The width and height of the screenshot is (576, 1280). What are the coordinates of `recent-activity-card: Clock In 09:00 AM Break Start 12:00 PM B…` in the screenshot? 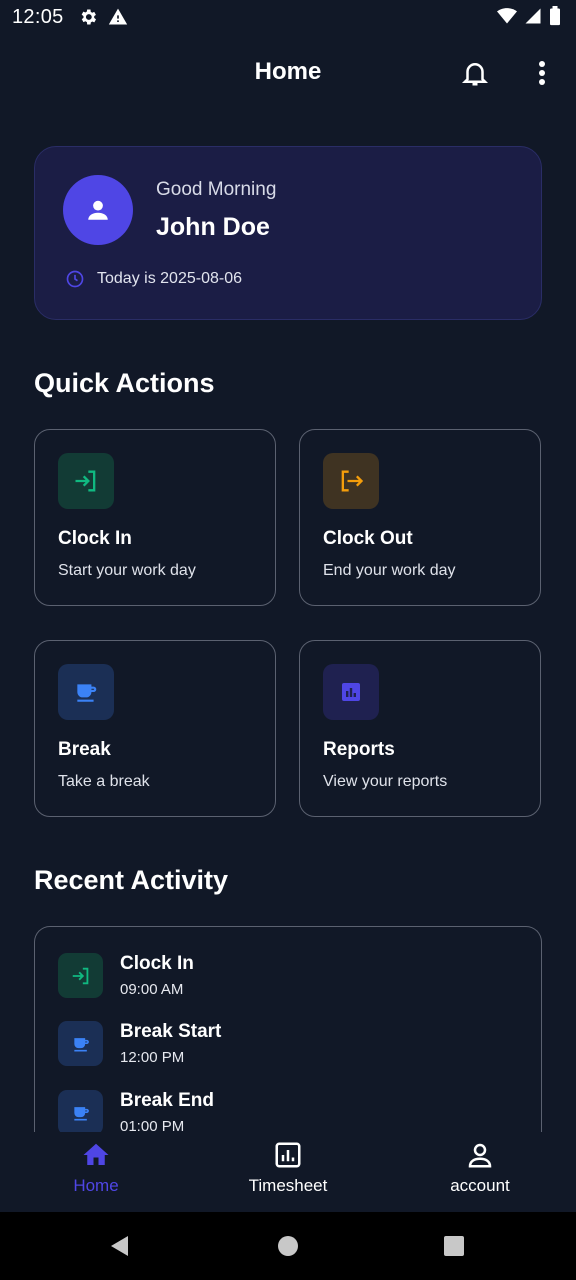 It's located at (288, 1029).